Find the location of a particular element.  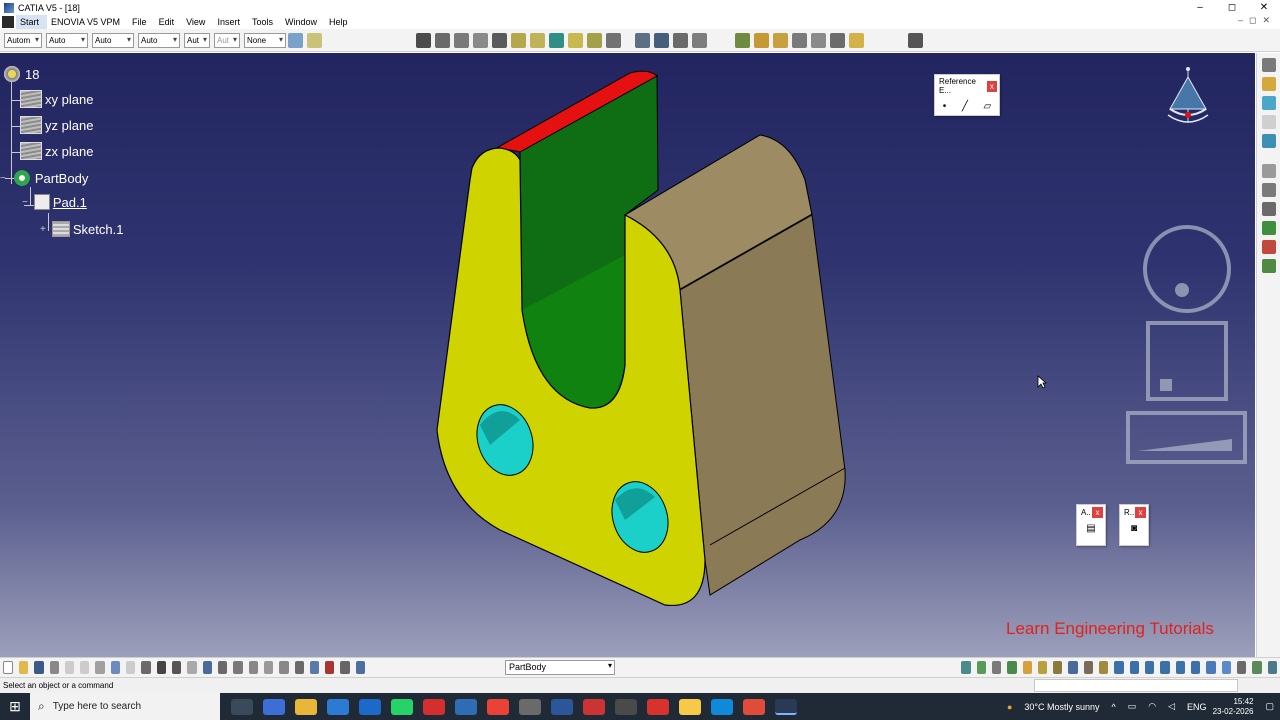

minimize-button: – is located at coordinates (1200, 7).